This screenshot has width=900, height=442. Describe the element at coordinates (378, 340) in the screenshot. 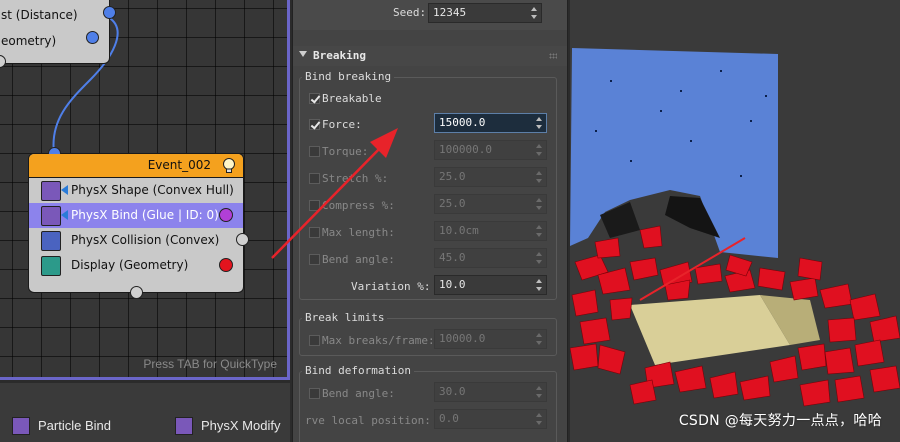

I see `max-breaks-label: Max breaks/frame:` at that location.